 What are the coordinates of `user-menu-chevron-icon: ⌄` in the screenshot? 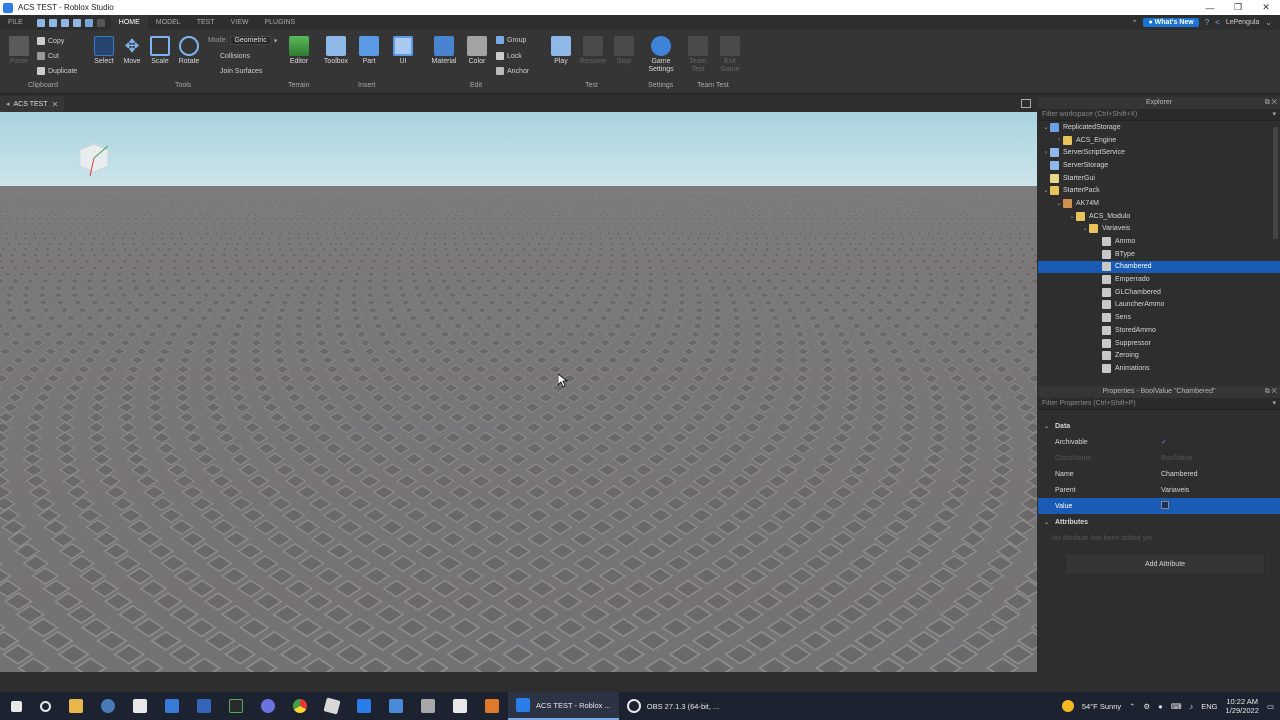 It's located at (1268, 22).